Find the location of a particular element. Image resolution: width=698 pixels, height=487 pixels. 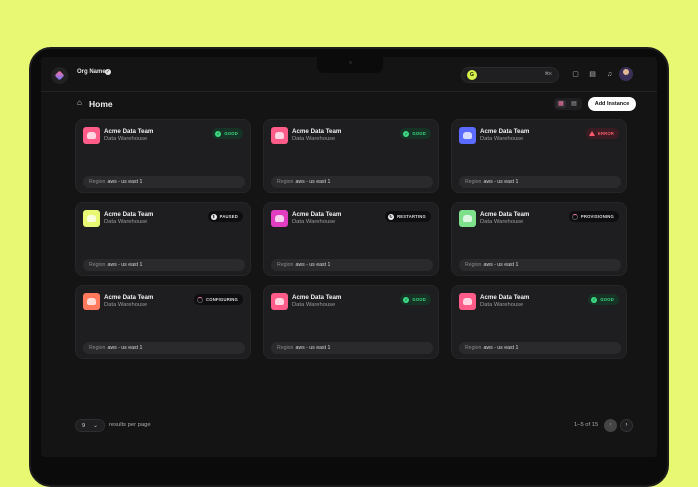

status-badge: PROVISIONING is located at coordinates (593, 216).